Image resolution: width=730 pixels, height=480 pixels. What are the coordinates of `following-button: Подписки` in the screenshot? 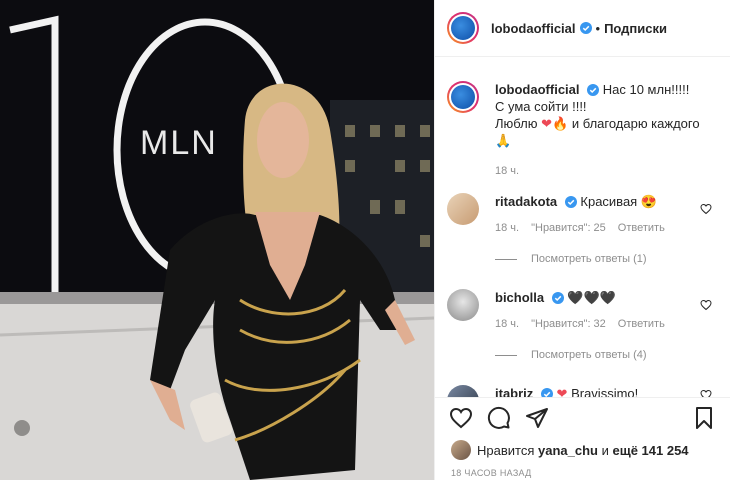 It's located at (635, 28).